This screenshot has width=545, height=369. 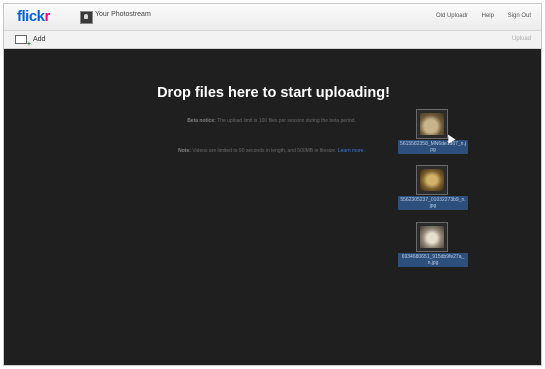 What do you see at coordinates (488, 16) in the screenshot?
I see `help-link: Help` at bounding box center [488, 16].